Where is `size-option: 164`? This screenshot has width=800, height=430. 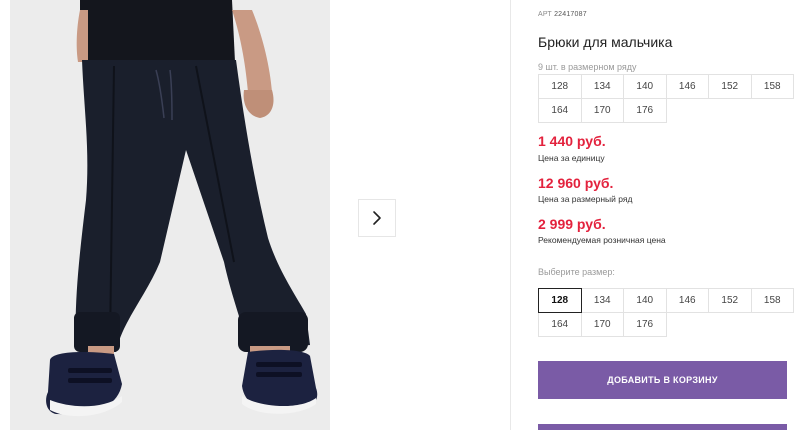 size-option: 164 is located at coordinates (560, 324).